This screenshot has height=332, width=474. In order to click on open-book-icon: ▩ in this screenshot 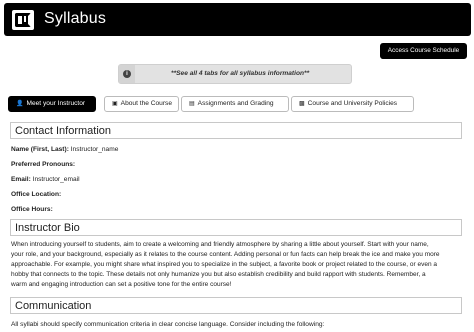, I will do `click(302, 104)`.